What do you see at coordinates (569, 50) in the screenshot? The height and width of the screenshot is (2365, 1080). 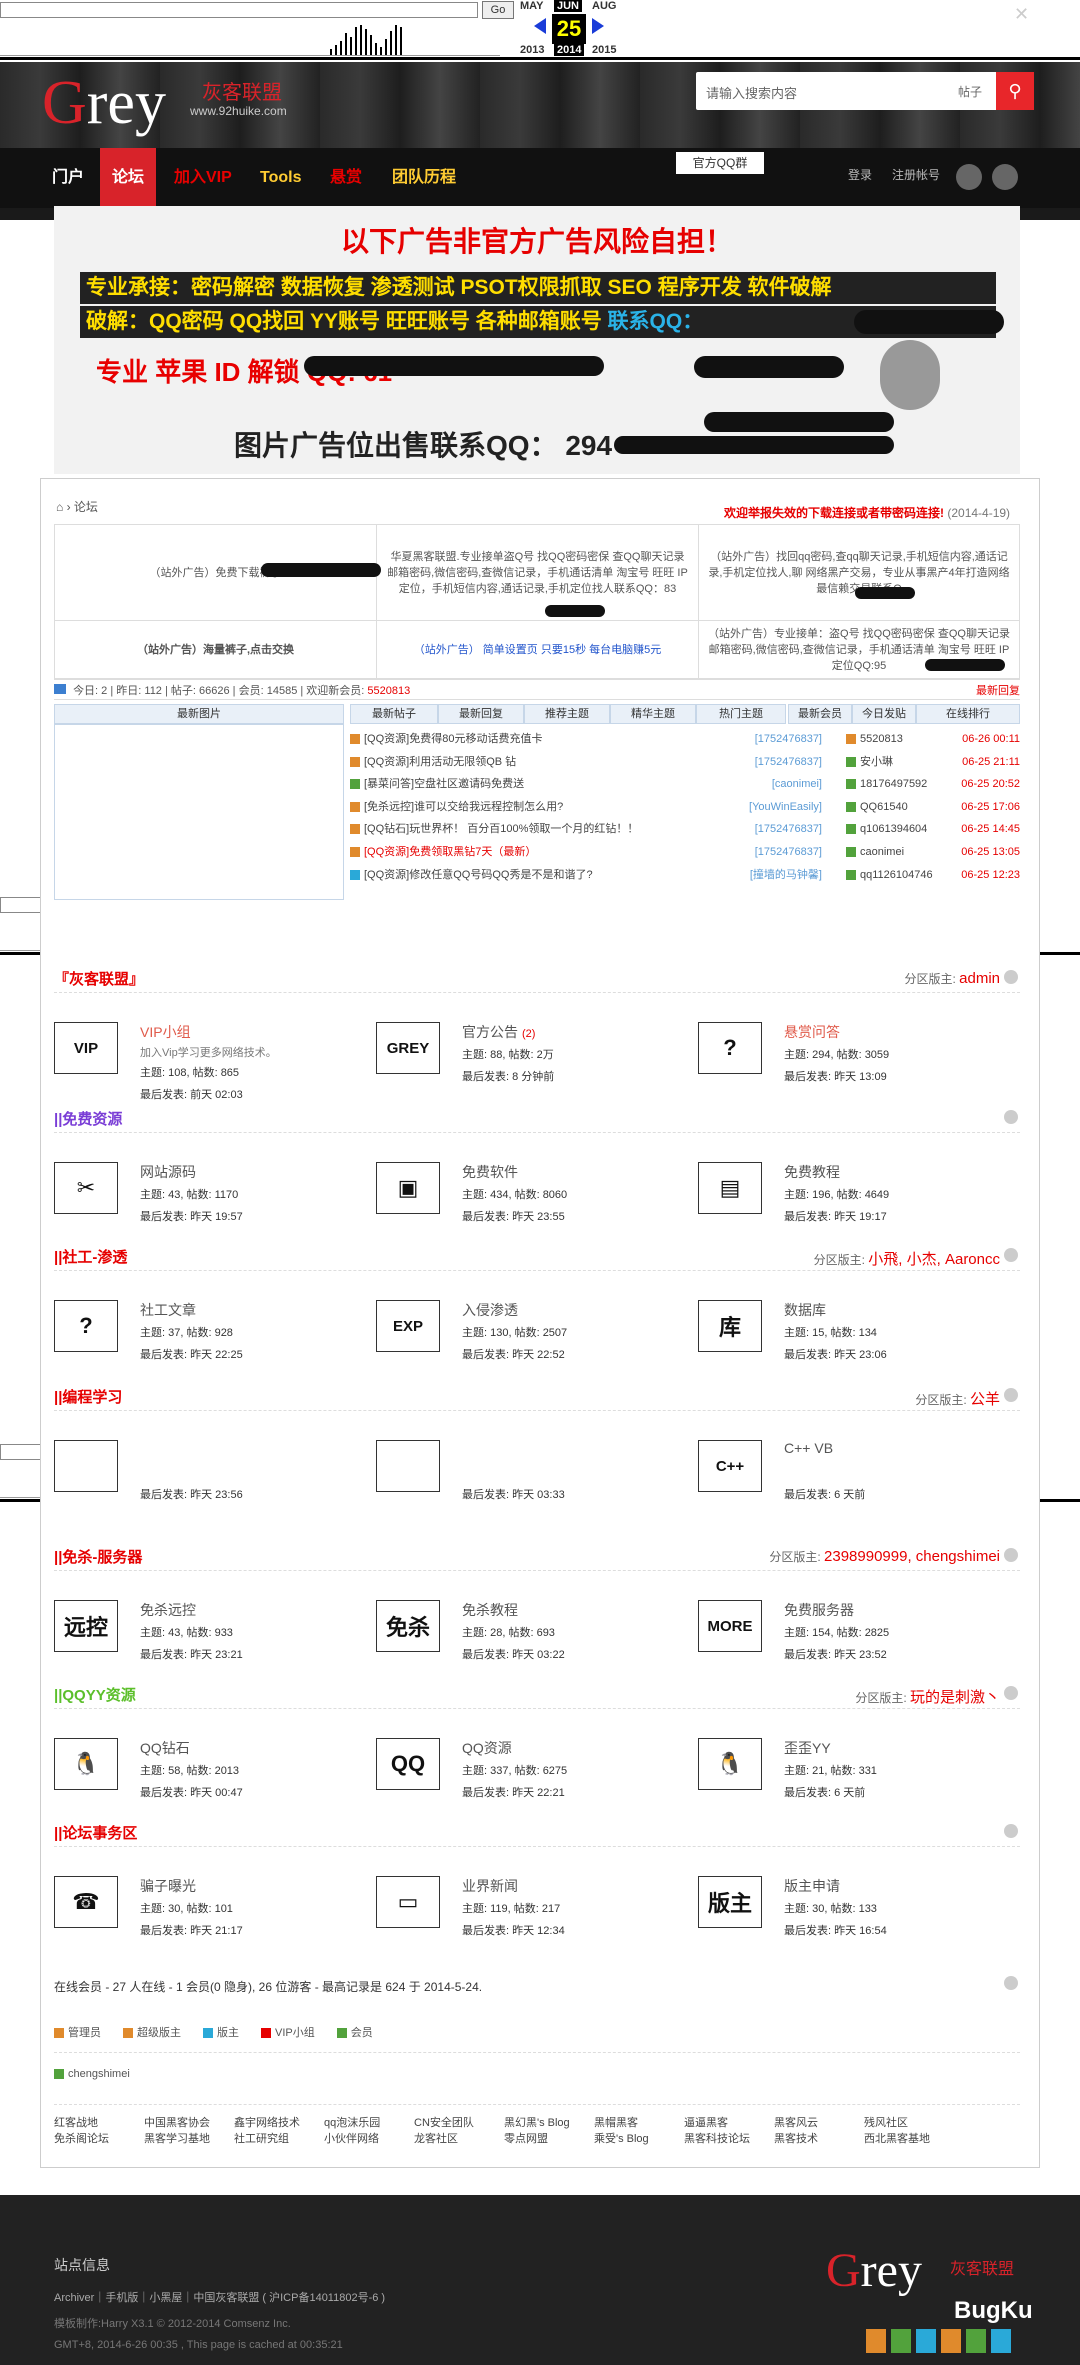 I see `wayback-year: 2014` at bounding box center [569, 50].